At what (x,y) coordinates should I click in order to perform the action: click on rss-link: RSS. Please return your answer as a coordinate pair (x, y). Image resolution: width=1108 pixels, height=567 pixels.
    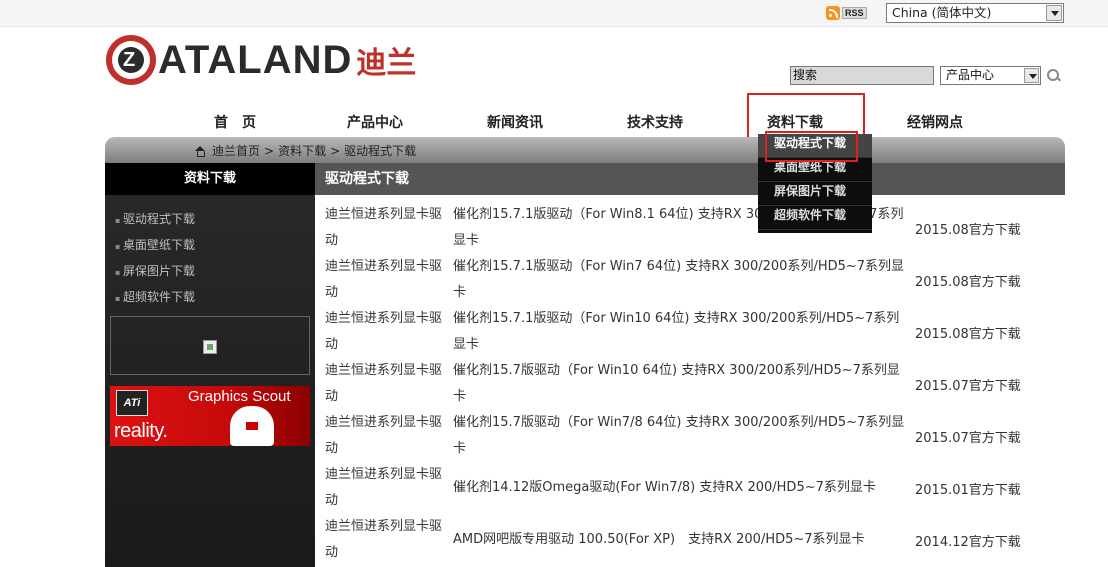
    Looking at the image, I should click on (846, 13).